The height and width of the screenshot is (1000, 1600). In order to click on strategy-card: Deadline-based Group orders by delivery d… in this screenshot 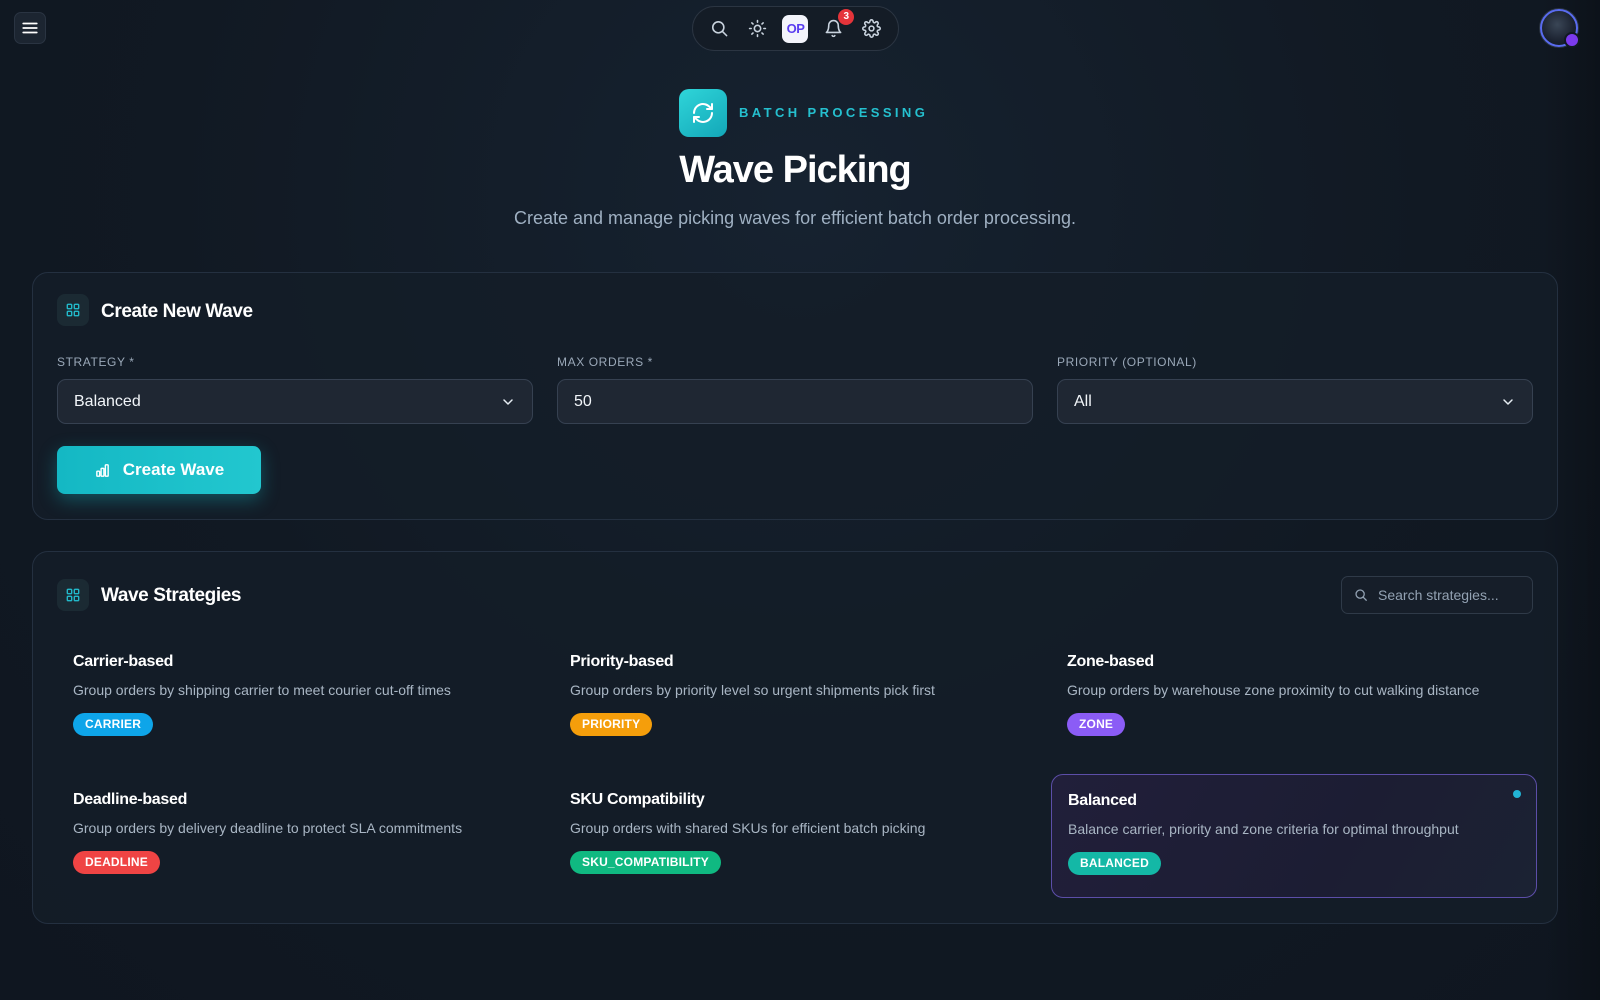, I will do `click(300, 836)`.